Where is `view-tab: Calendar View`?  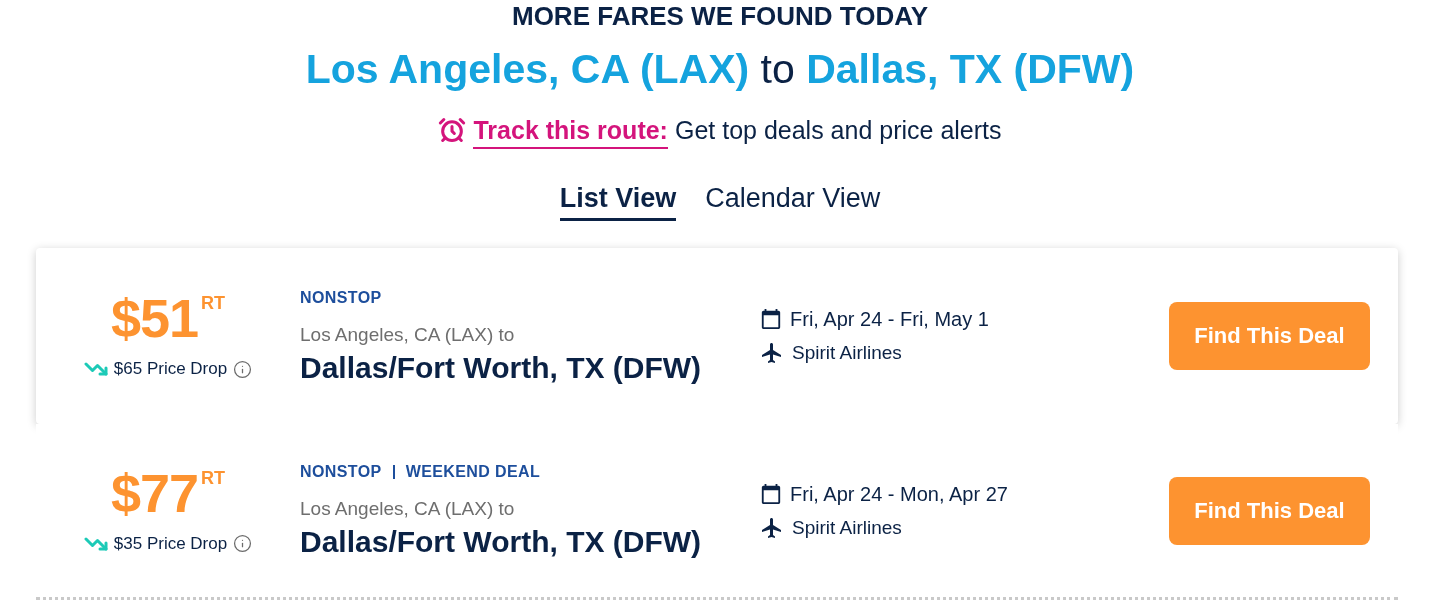
view-tab: Calendar View is located at coordinates (793, 201).